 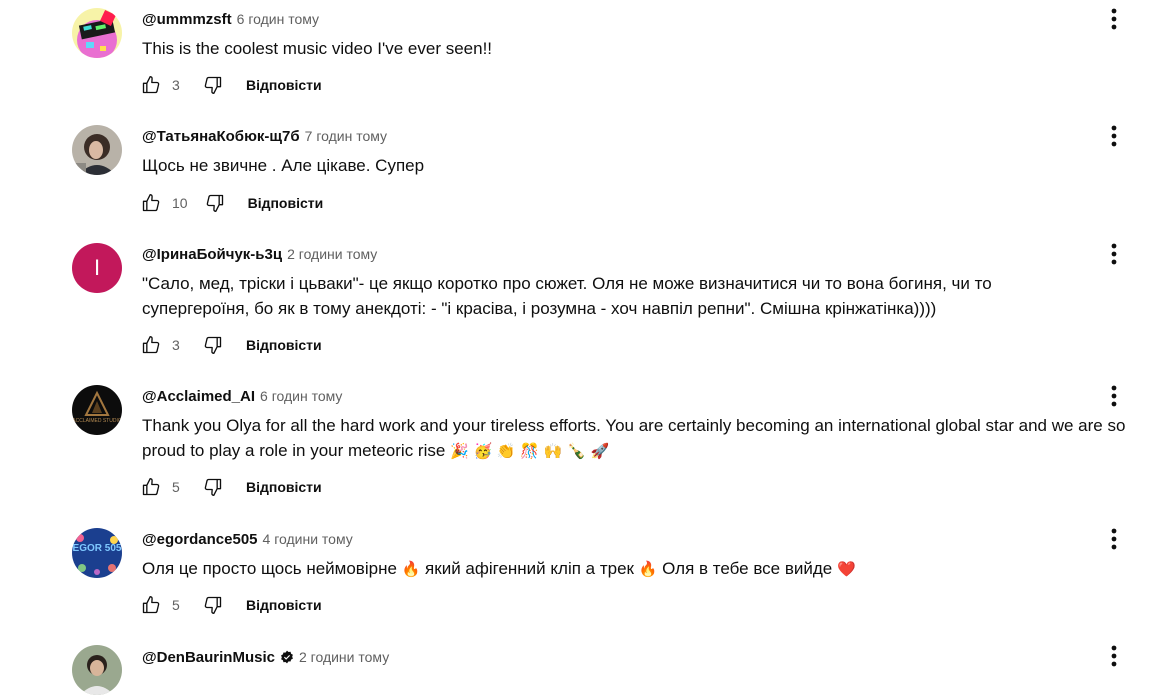 What do you see at coordinates (272, 568) in the screenshot?
I see `comment-text-part: Оля це просто щось неймовірне` at bounding box center [272, 568].